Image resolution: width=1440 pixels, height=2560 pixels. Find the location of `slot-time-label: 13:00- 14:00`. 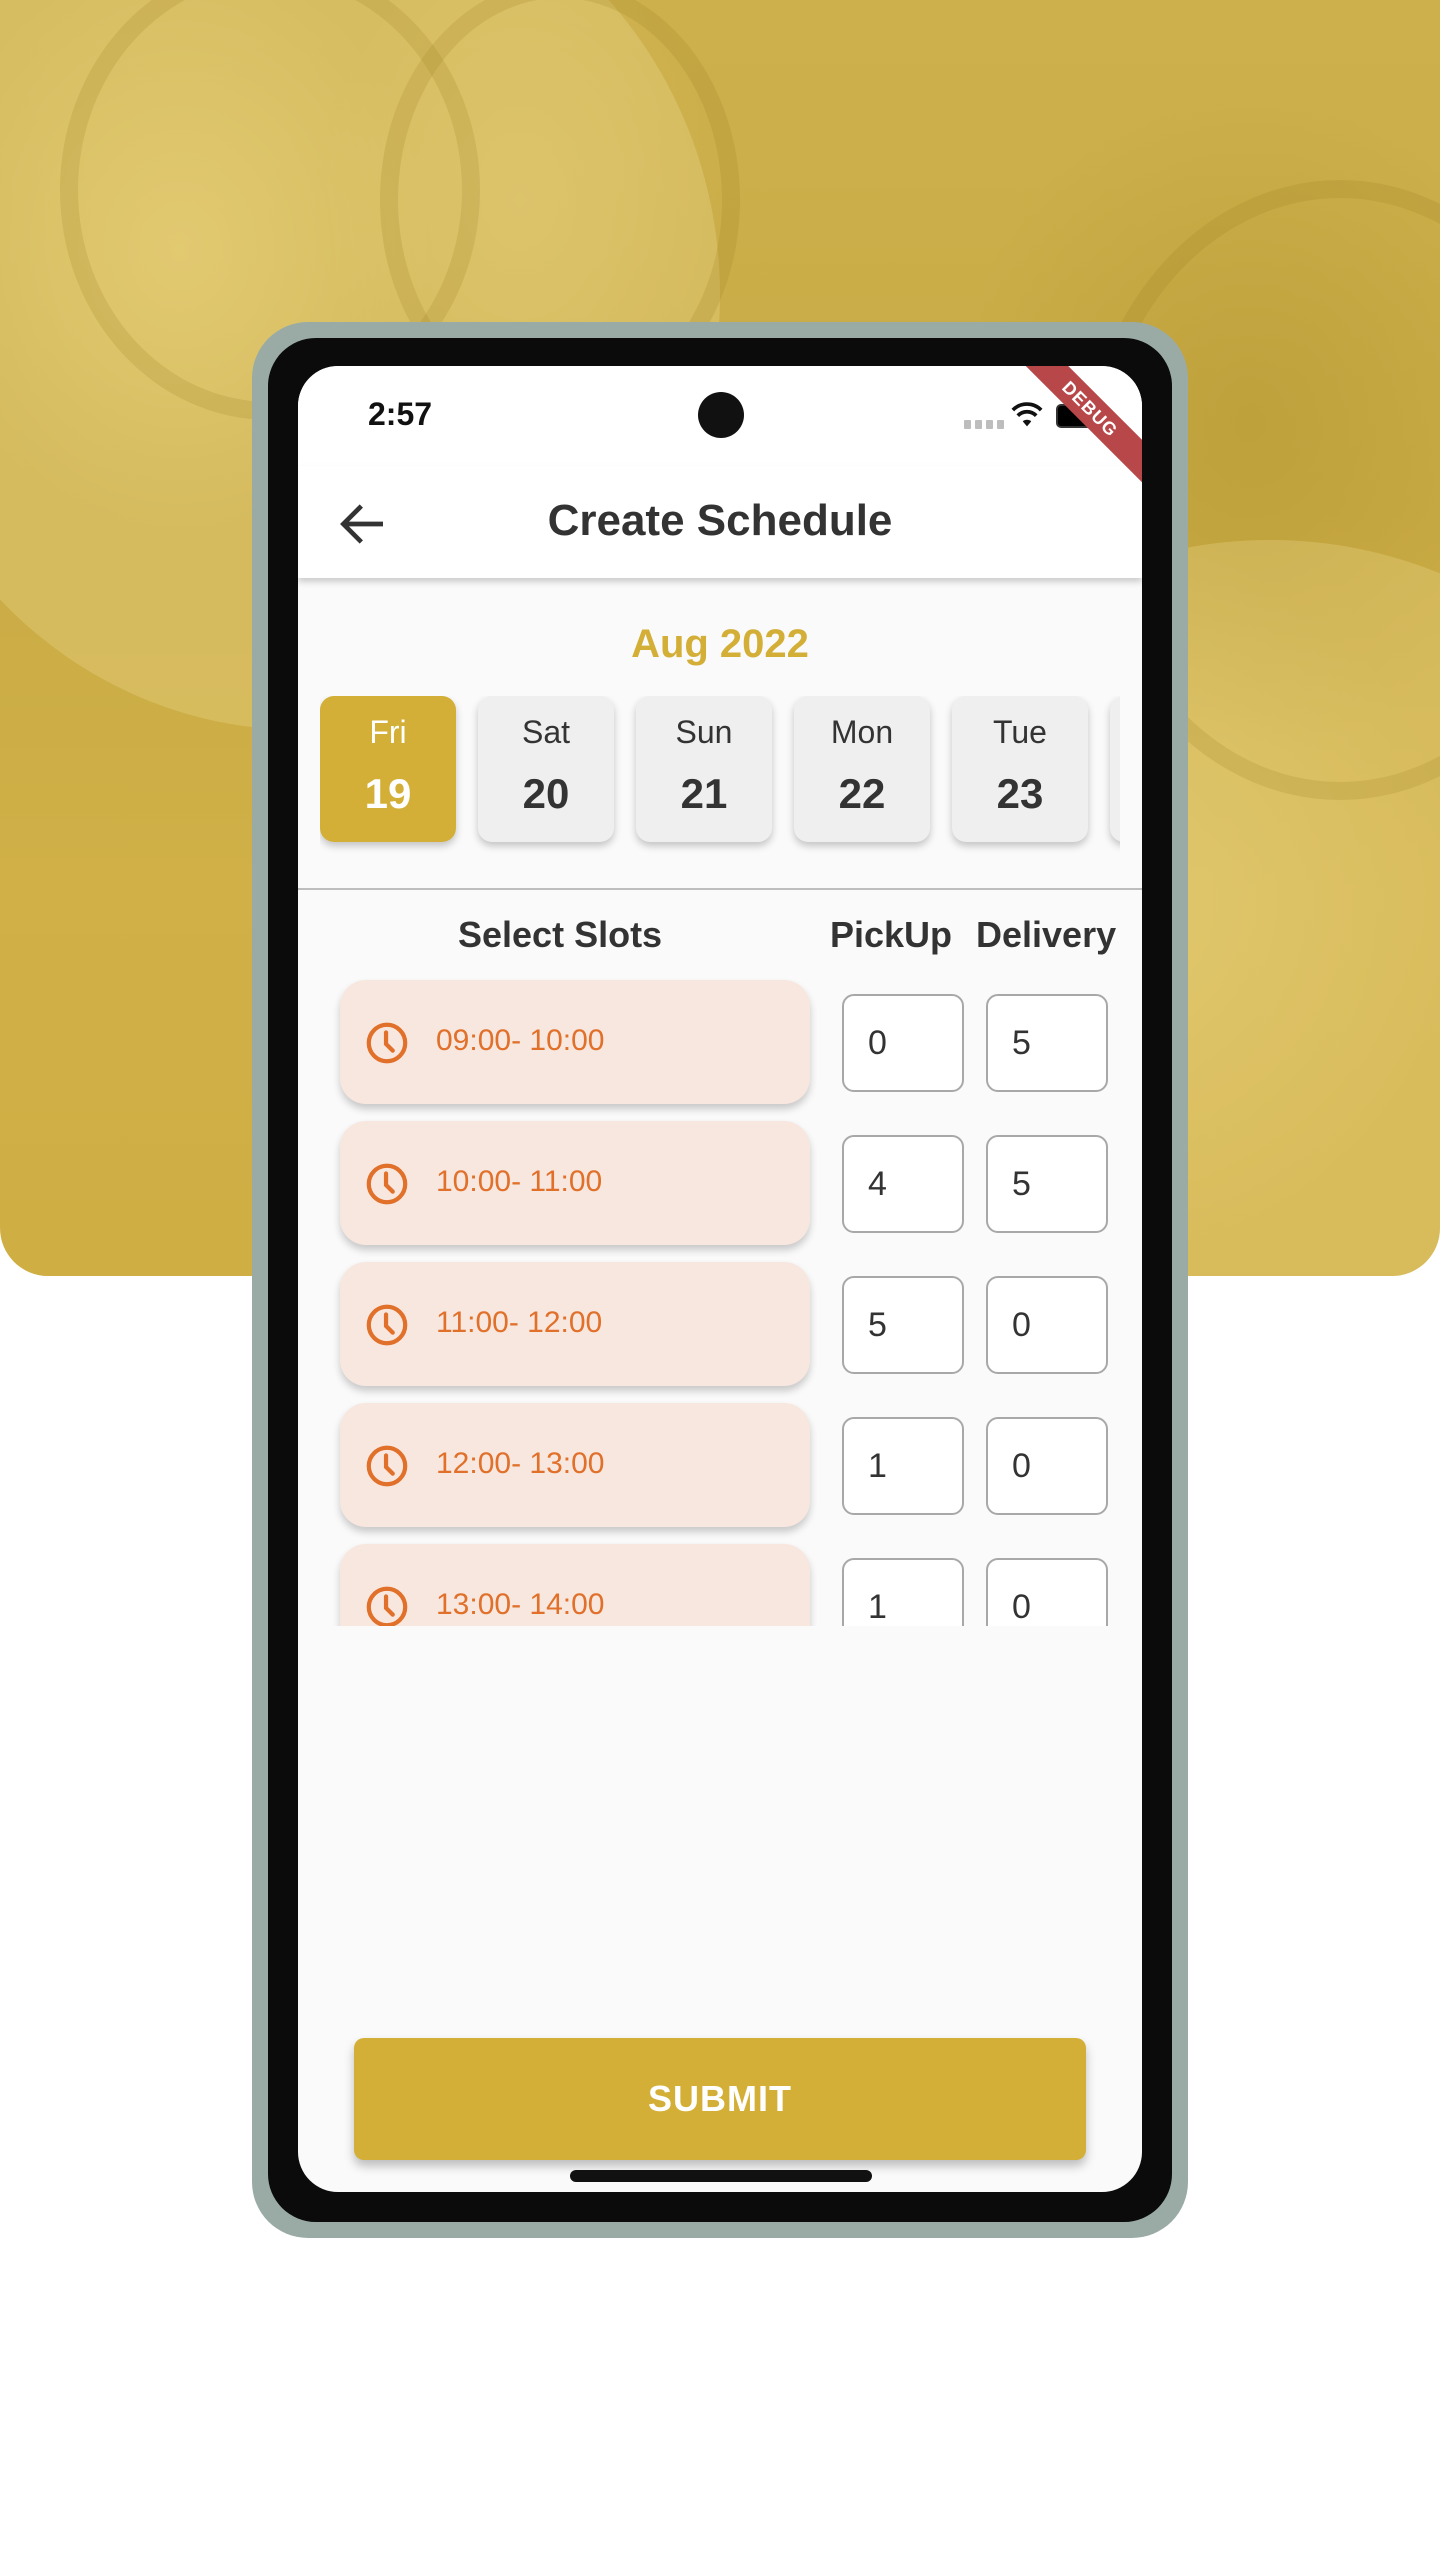

slot-time-label: 13:00- 14:00 is located at coordinates (520, 1604).